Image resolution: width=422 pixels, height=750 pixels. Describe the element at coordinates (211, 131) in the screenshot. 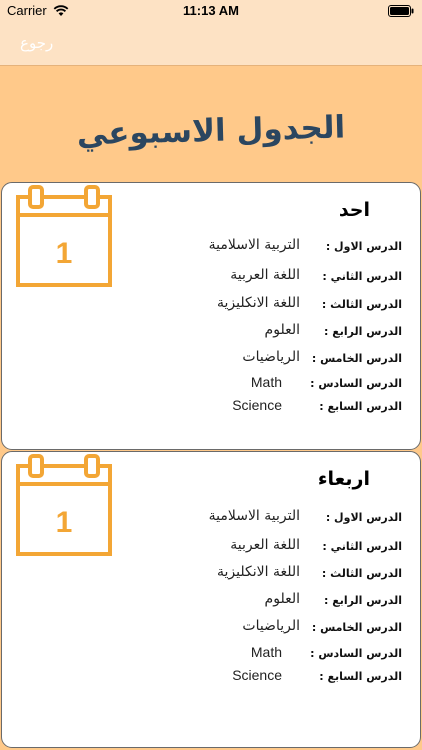

I see `page-title: الجدول الاسبوعي` at that location.